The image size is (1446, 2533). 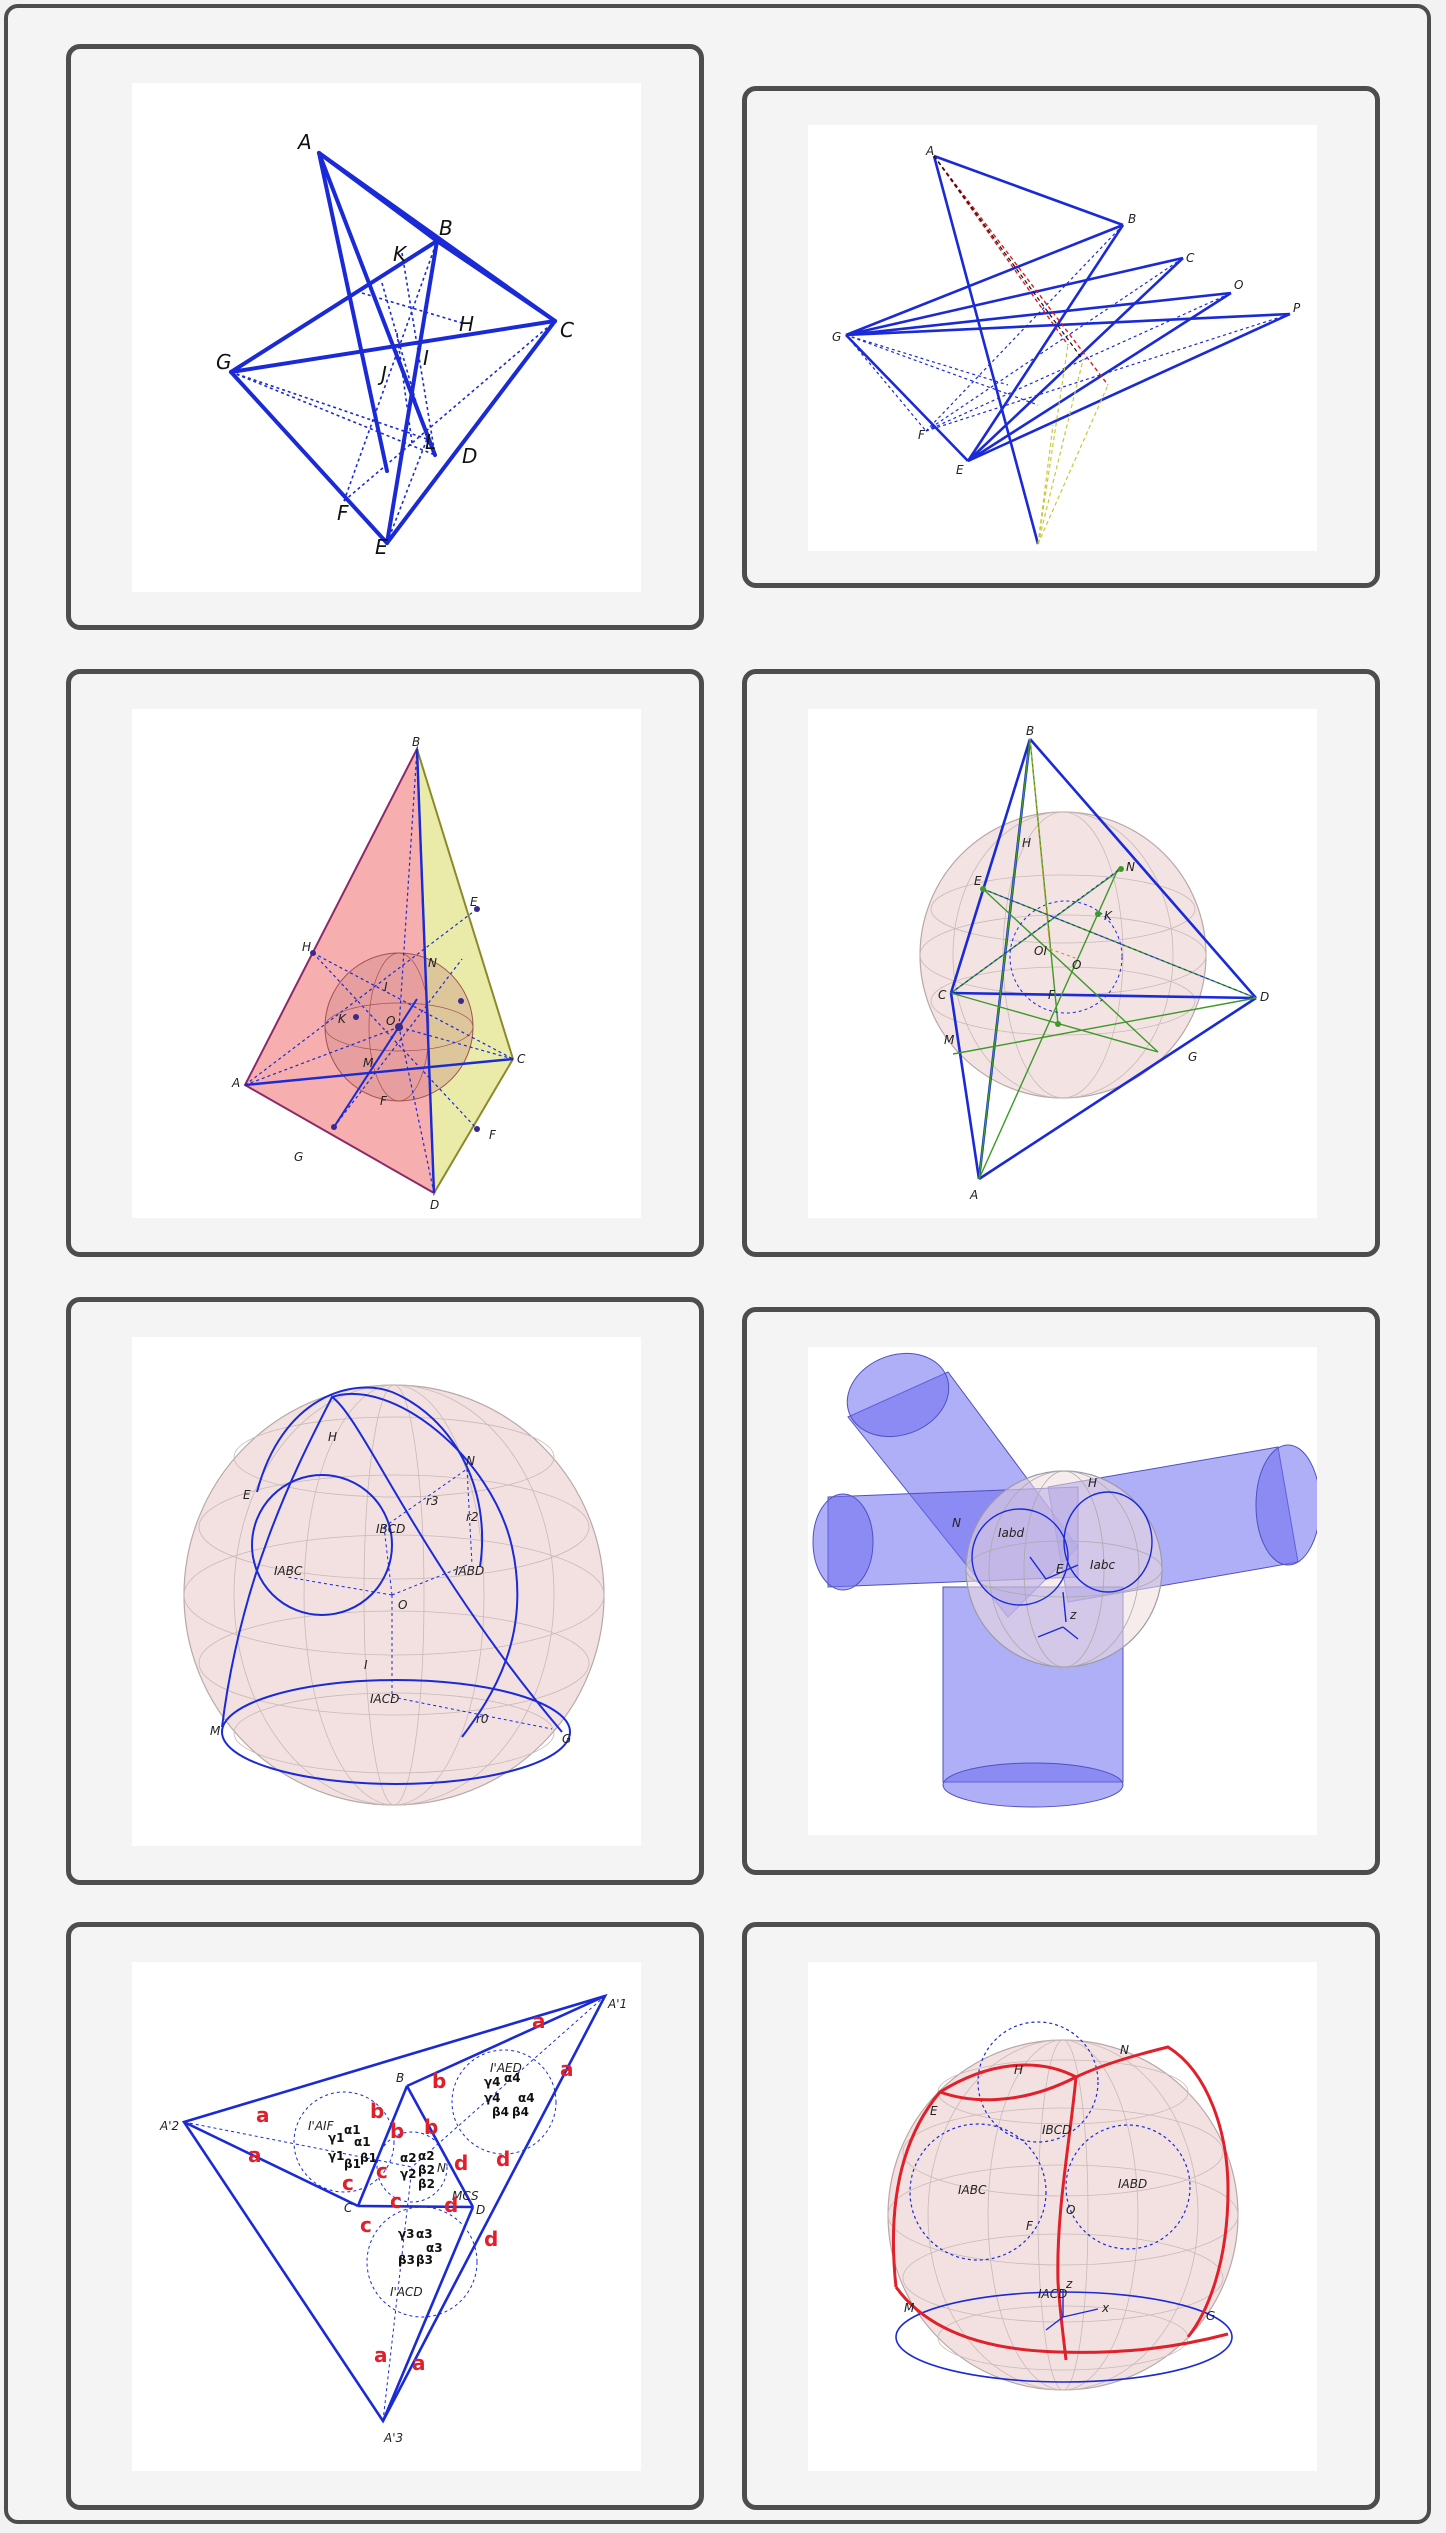 I want to click on angle-beta3: β3, so click(x=406, y=2260).